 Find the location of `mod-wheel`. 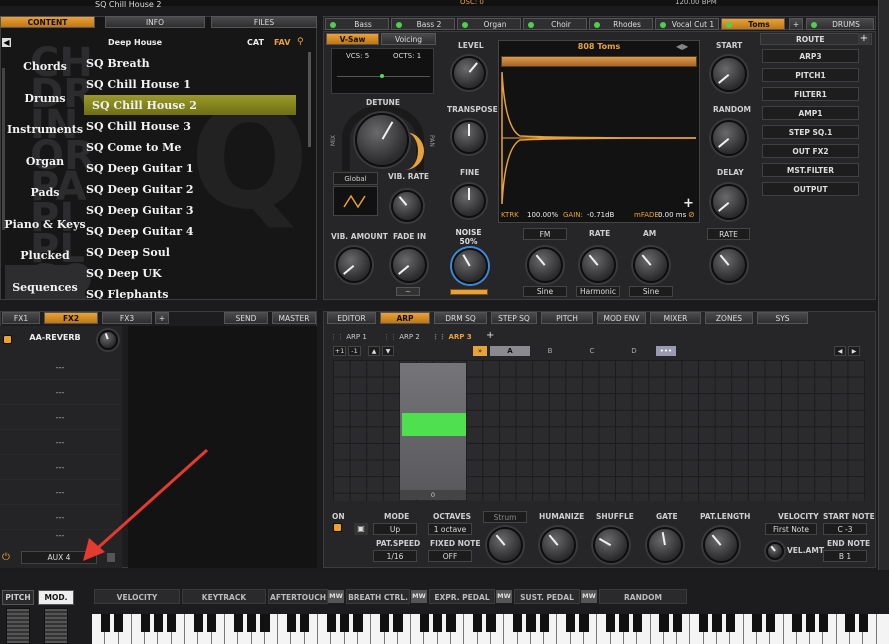

mod-wheel is located at coordinates (56, 626).